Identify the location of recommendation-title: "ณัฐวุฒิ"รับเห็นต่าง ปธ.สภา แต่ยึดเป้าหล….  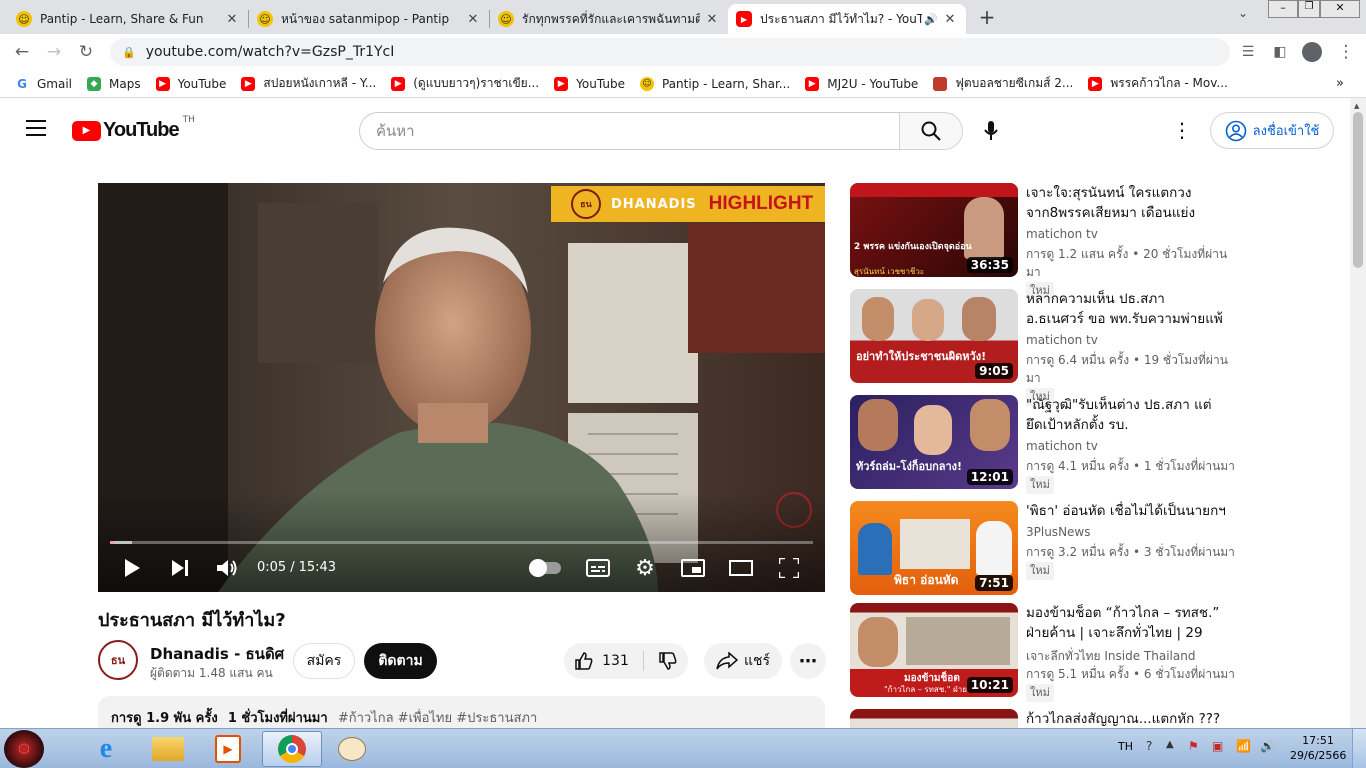
(1126, 415).